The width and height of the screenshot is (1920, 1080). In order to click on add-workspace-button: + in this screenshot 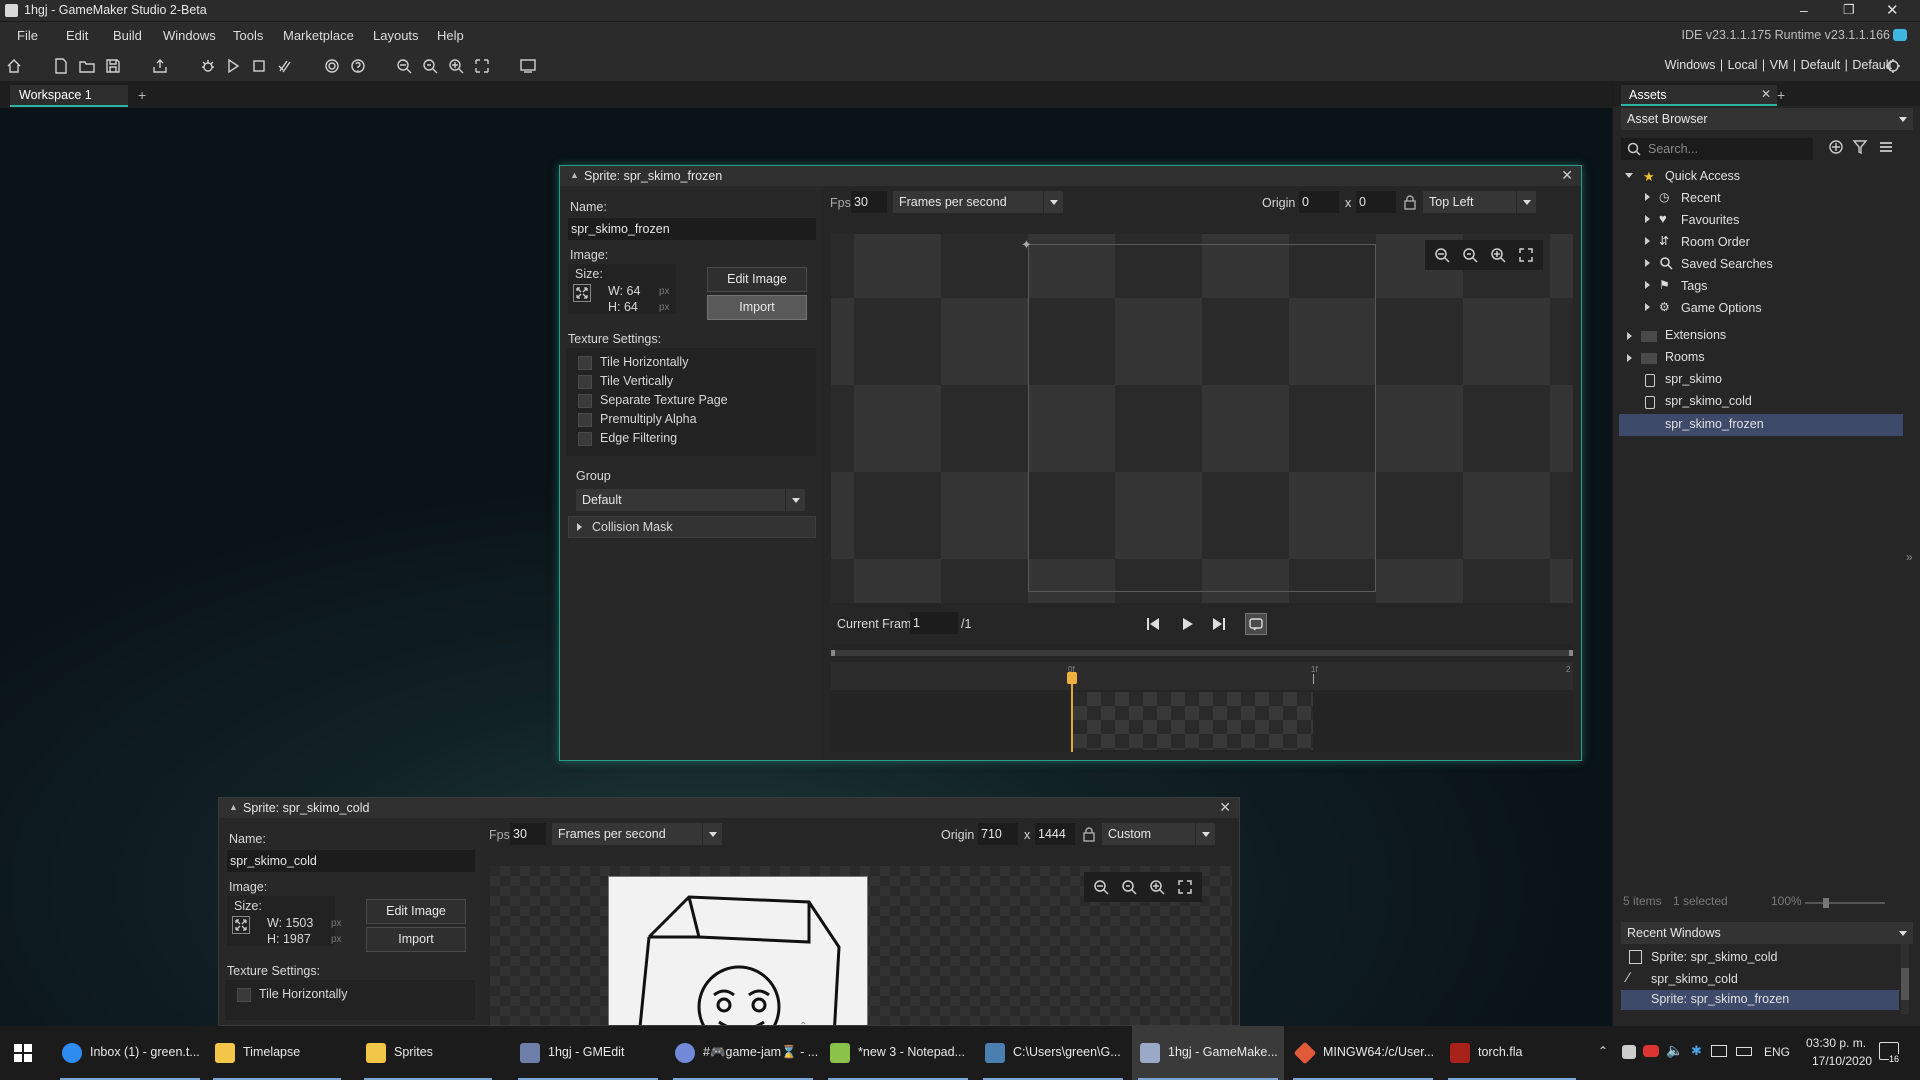, I will do `click(142, 95)`.